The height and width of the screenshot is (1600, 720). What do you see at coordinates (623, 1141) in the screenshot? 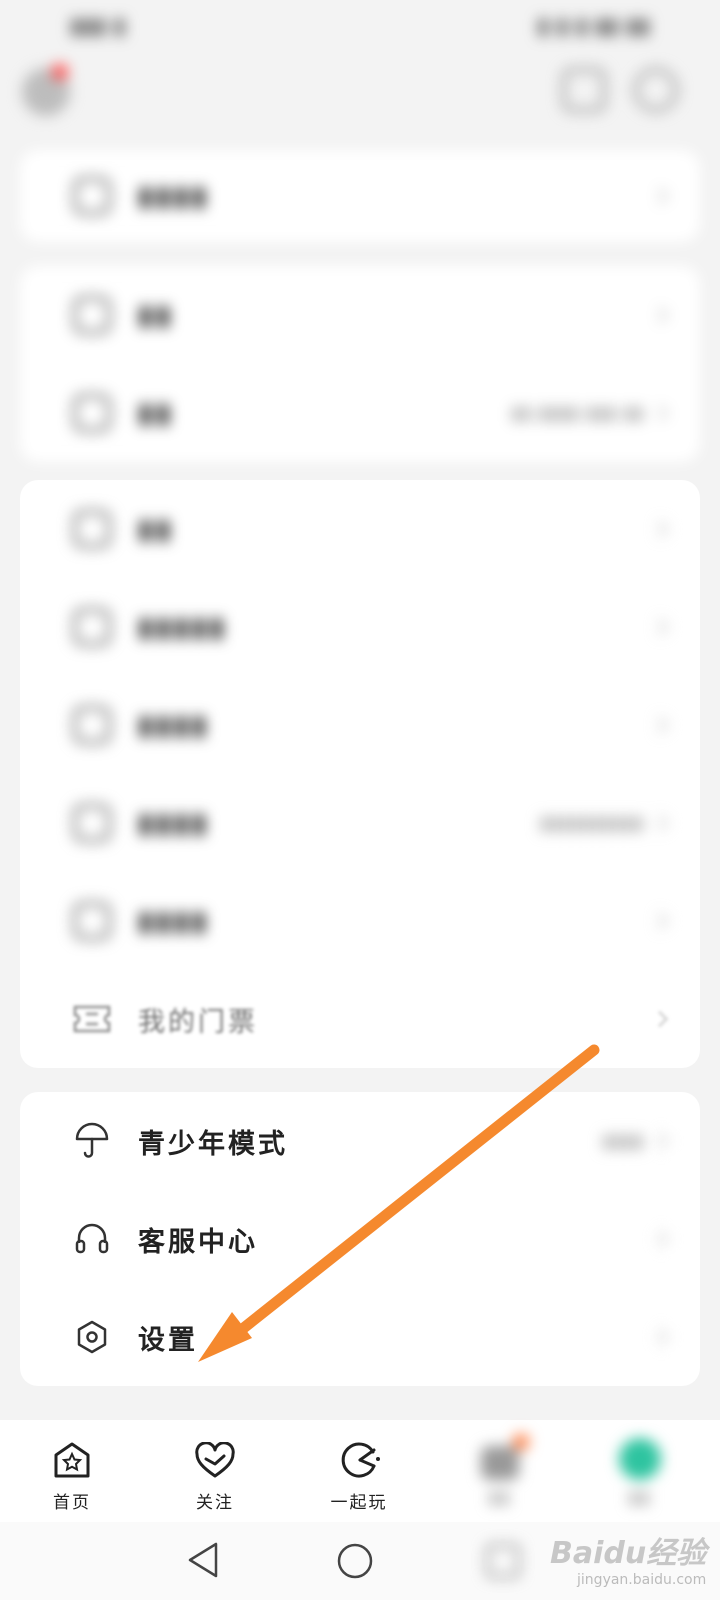
I see `menu-row-value: ▮▮▮▮` at bounding box center [623, 1141].